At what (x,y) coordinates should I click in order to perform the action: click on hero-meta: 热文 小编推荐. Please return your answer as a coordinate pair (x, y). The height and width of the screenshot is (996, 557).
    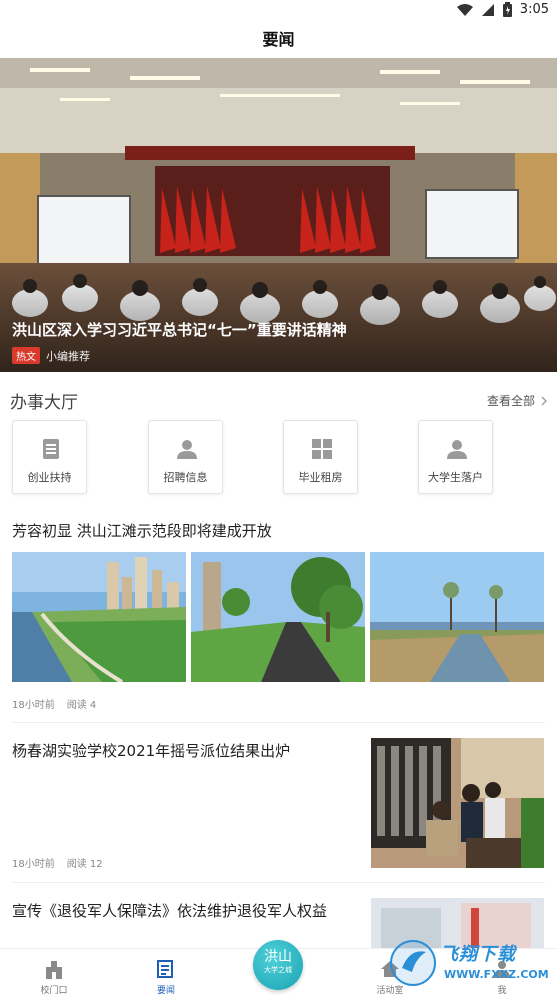
    Looking at the image, I should click on (51, 355).